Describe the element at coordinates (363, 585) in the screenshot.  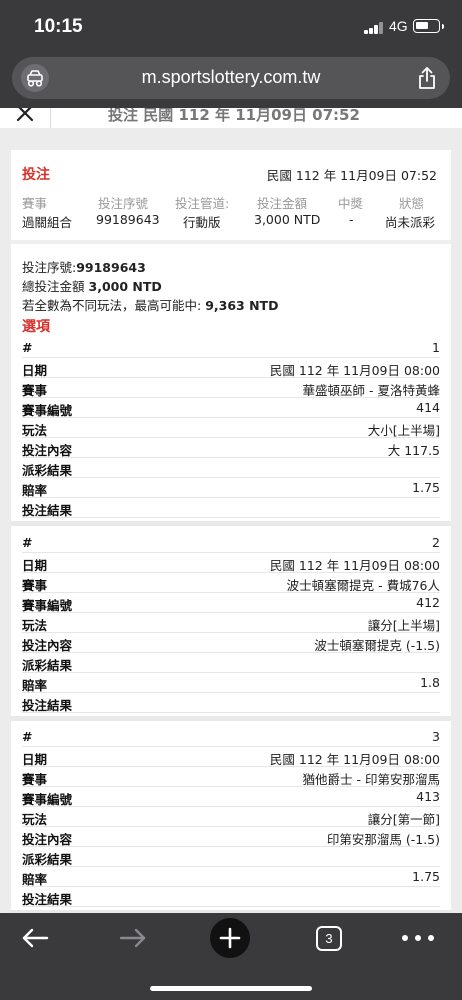
I see `row-value: 波士頓塞爾提克 - 費城76人` at that location.